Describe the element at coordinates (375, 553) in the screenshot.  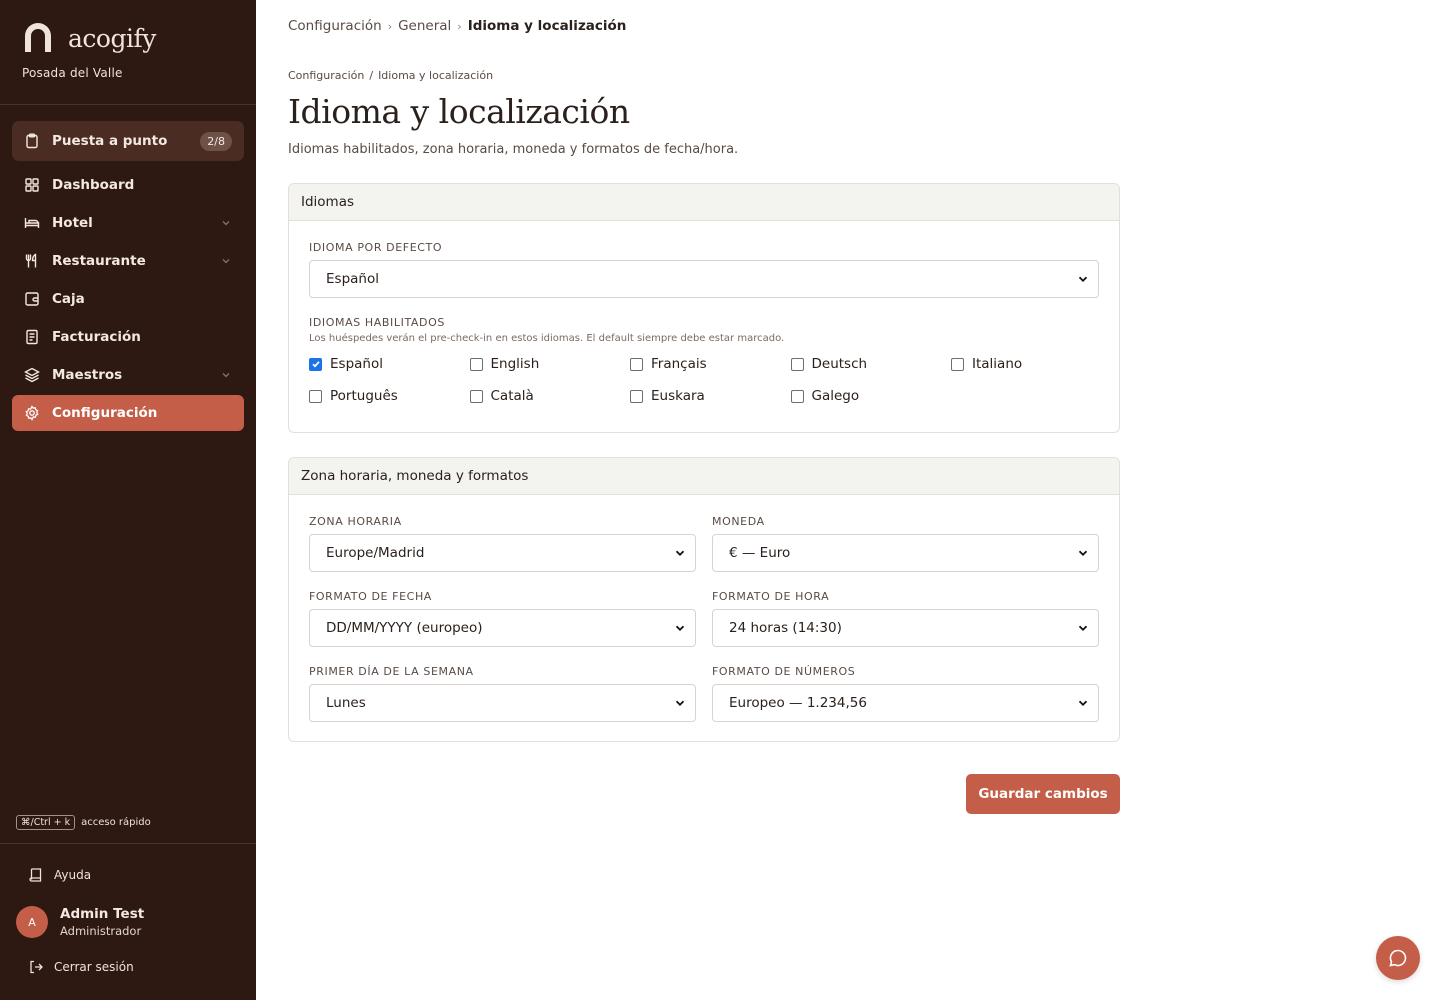
I see `select-value: Europe/Madrid` at that location.